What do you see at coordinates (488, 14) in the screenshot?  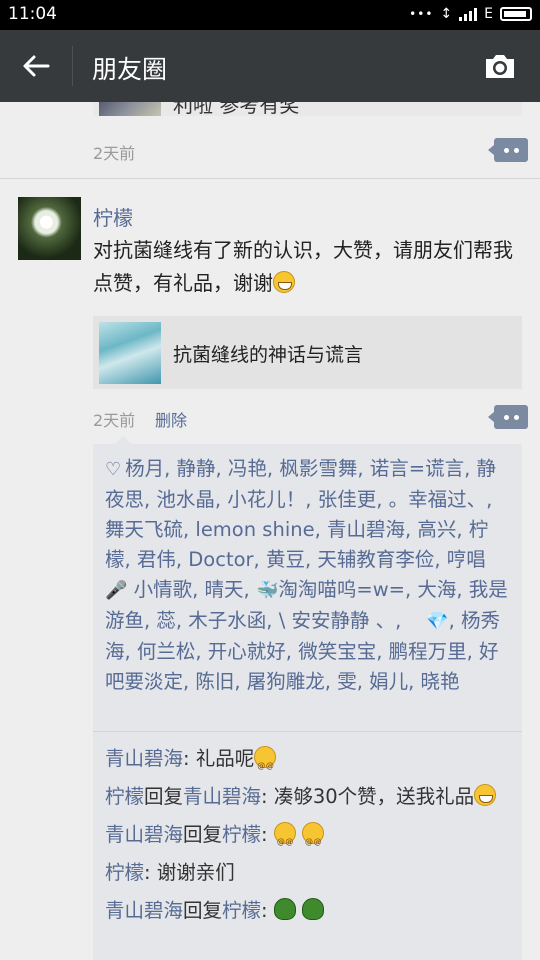 I see `network-type: E` at bounding box center [488, 14].